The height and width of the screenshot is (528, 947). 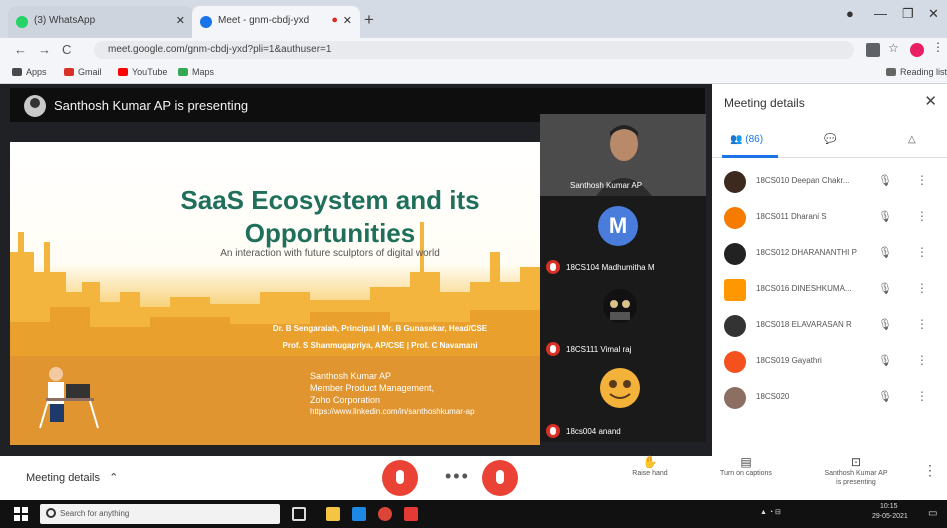 What do you see at coordinates (72, 477) in the screenshot?
I see `meeting-details-button: Meeting details ⌃` at bounding box center [72, 477].